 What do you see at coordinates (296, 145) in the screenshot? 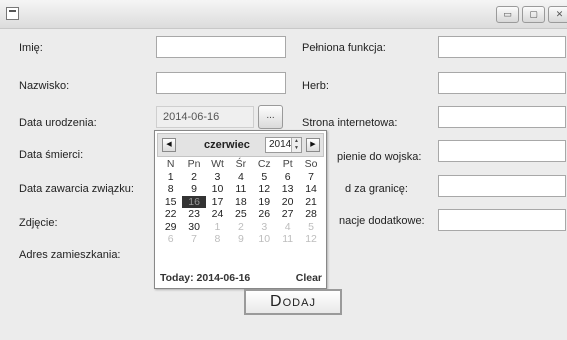
I see `spinner-arrows-icon: ▲ ▼` at bounding box center [296, 145].